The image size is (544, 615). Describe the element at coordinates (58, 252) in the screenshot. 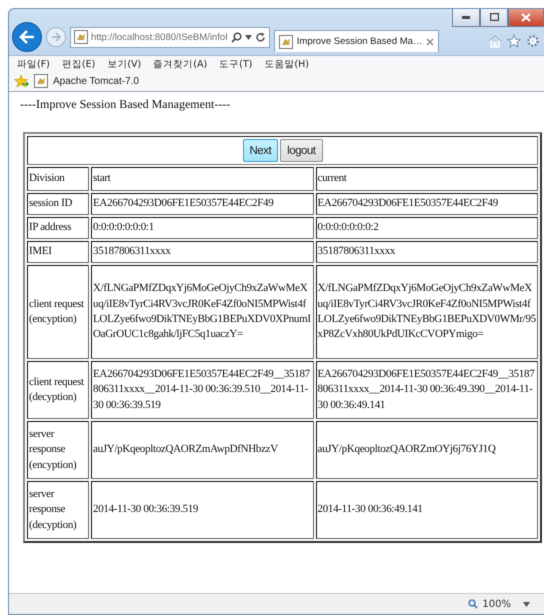

I see `row-label-cell: IMEI` at that location.